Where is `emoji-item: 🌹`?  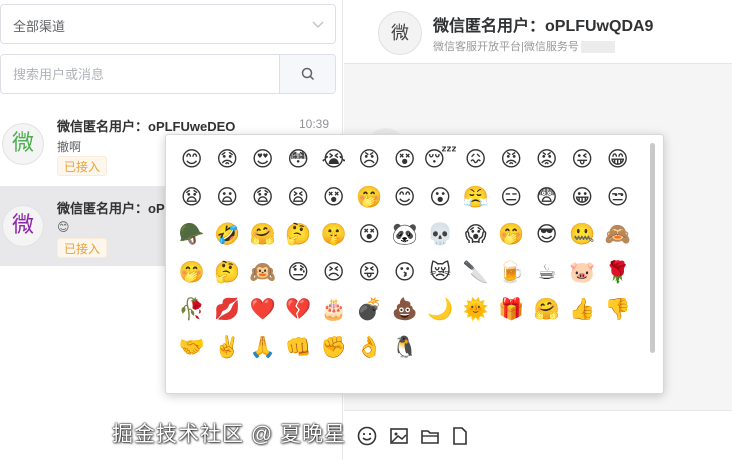
emoji-item: 🌹 is located at coordinates (618, 273).